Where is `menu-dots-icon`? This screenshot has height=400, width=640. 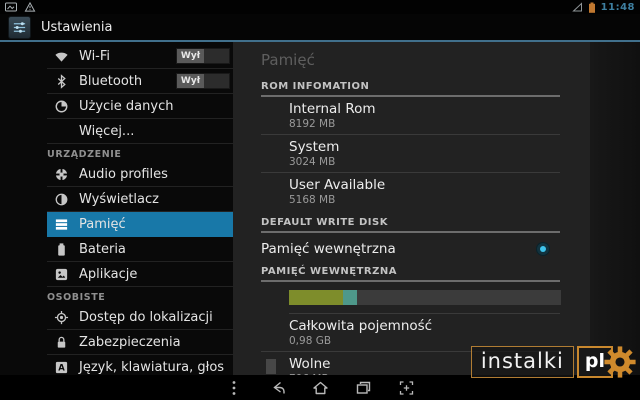
menu-dots-icon is located at coordinates (234, 388).